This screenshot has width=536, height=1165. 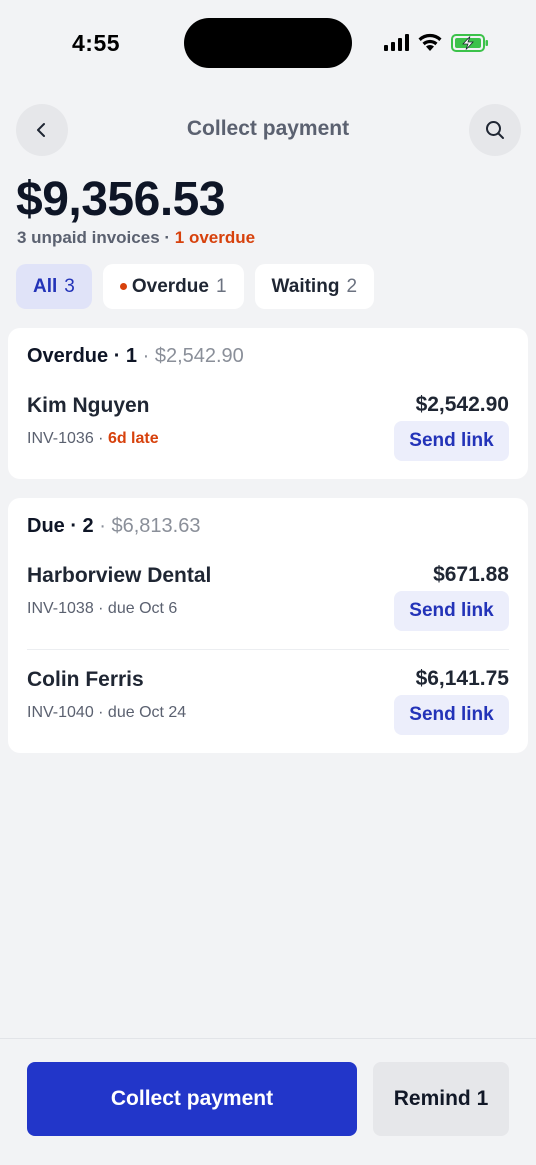 What do you see at coordinates (441, 1099) in the screenshot?
I see `remind-button: Remind 1` at bounding box center [441, 1099].